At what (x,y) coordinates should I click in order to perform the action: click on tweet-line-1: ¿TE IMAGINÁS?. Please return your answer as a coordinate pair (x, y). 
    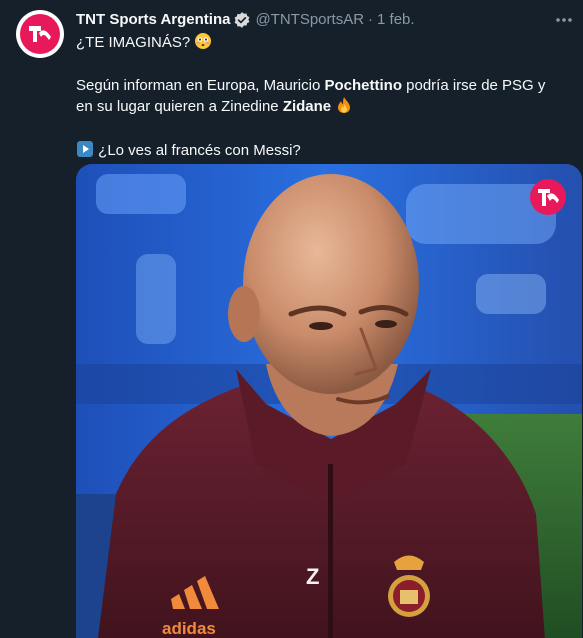
    Looking at the image, I should click on (321, 44).